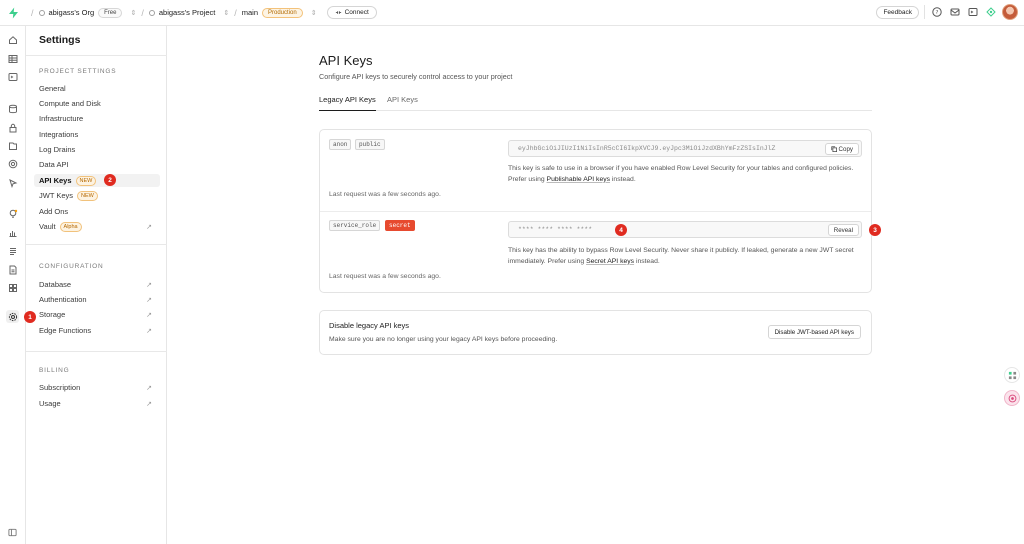  Describe the element at coordinates (12, 213) in the screenshot. I see `advisors-icon` at that location.